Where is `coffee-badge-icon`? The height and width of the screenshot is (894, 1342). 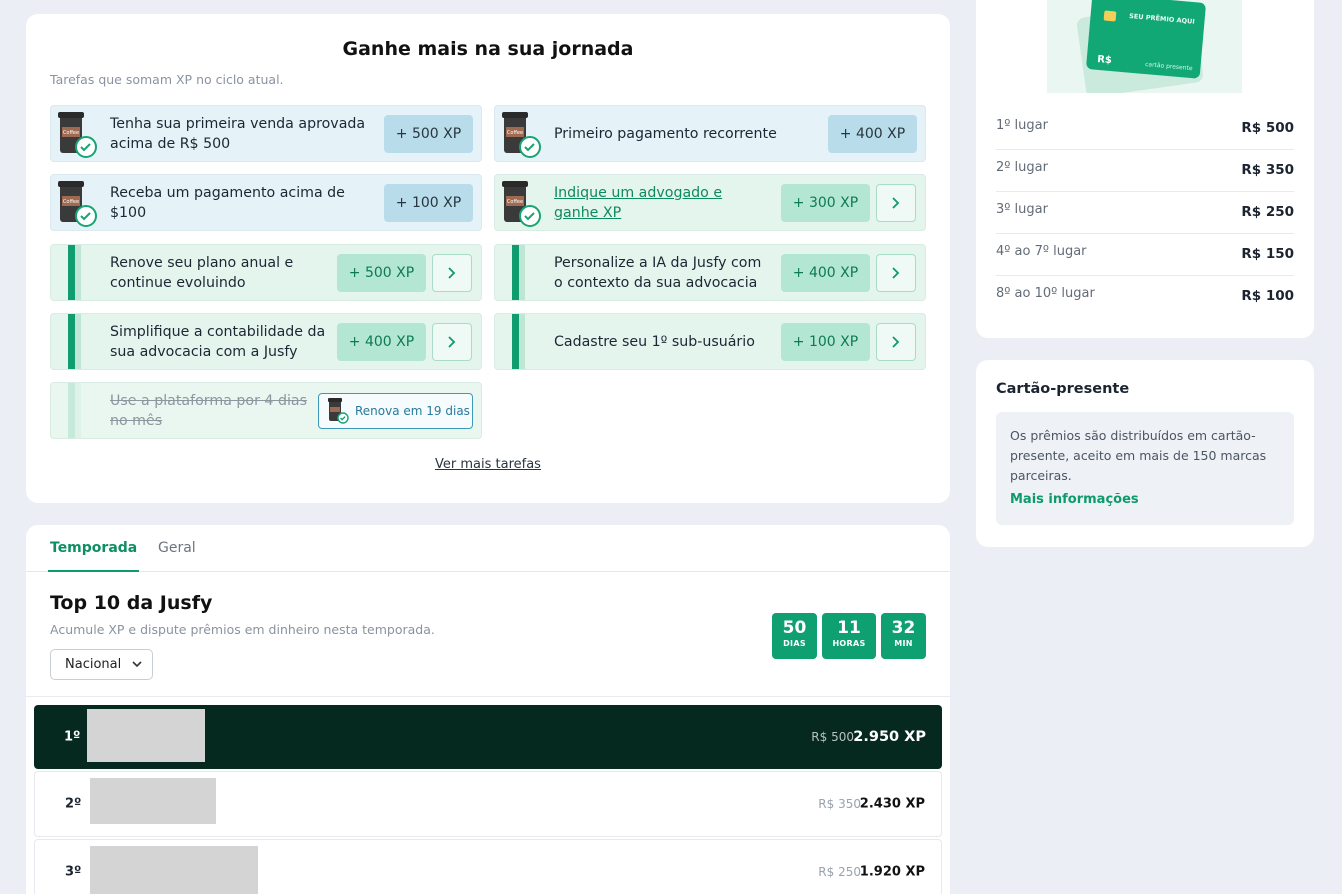 coffee-badge-icon is located at coordinates (338, 411).